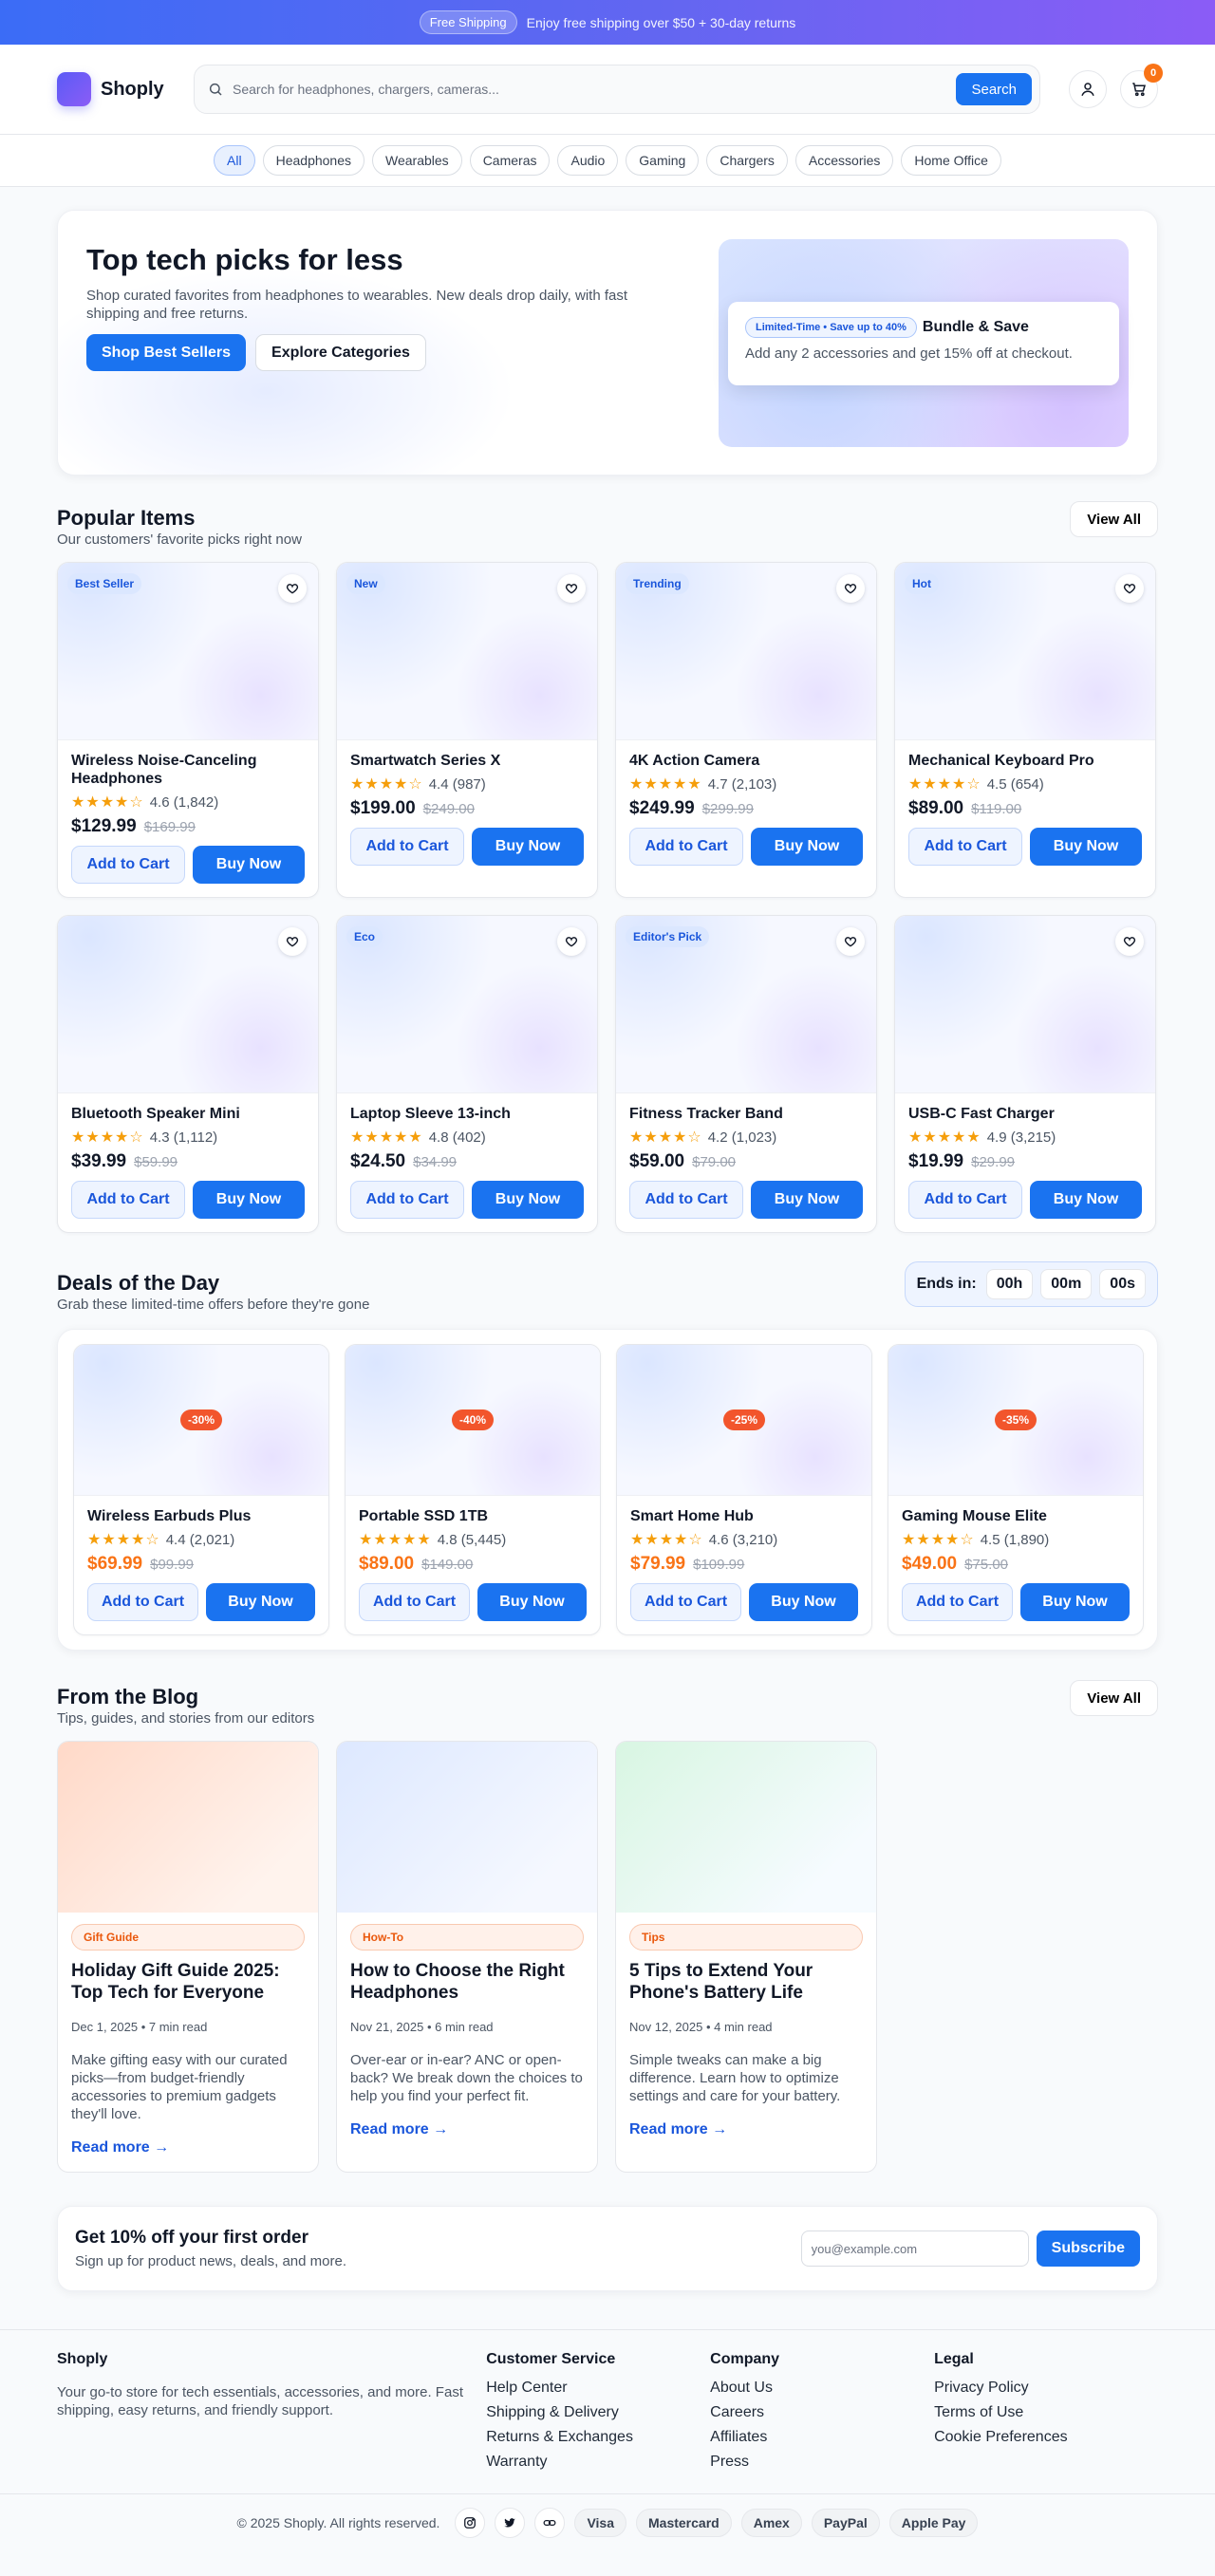 The image size is (1215, 2576). I want to click on logo-link: Shoply, so click(117, 89).